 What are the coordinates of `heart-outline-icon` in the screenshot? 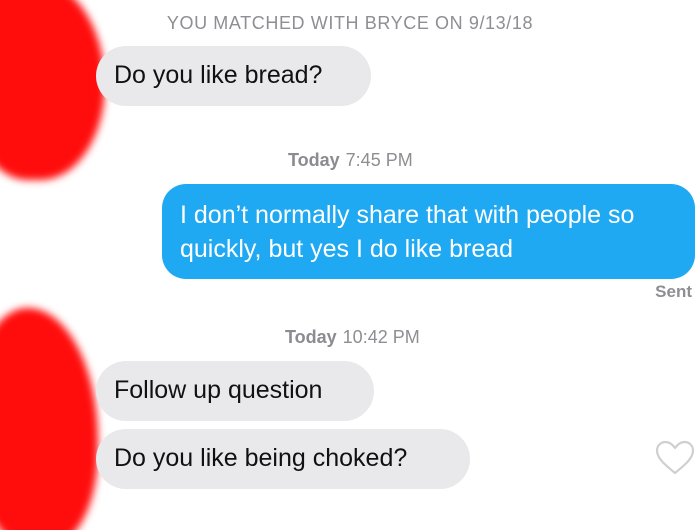 It's located at (675, 458).